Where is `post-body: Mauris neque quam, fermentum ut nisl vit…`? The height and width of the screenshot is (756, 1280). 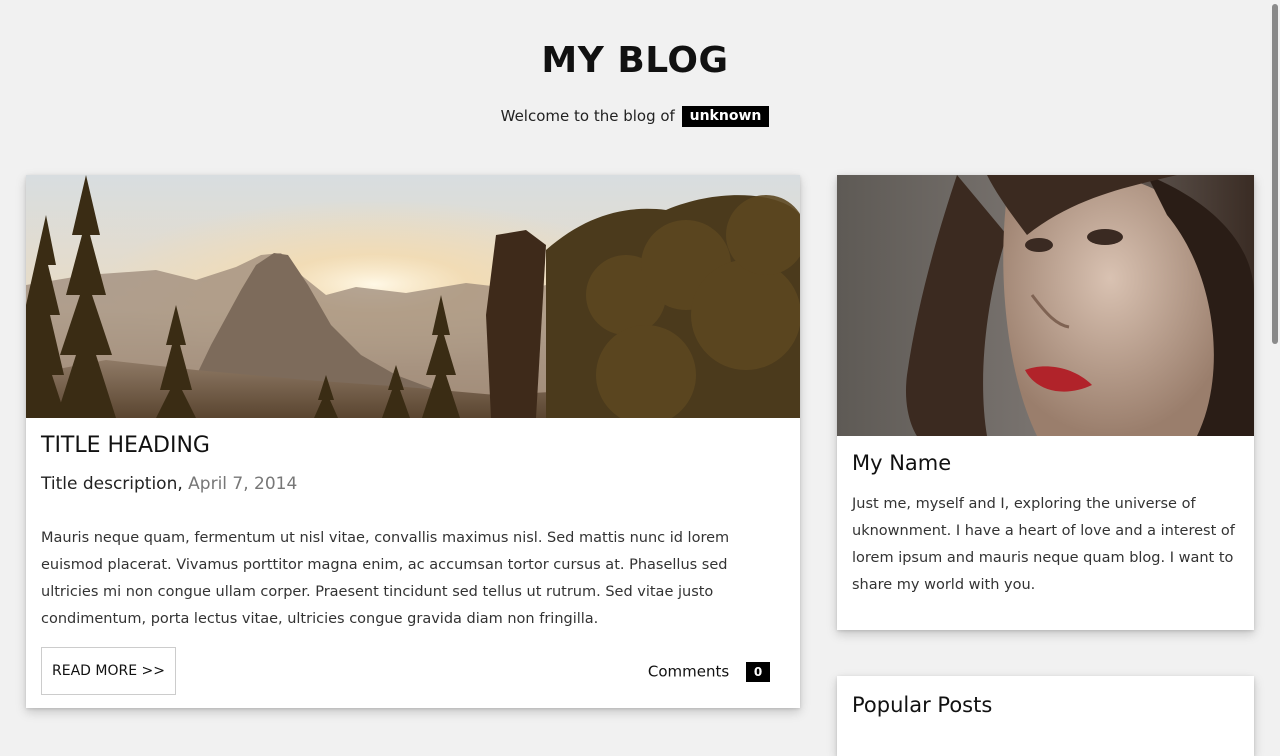 post-body: Mauris neque quam, fermentum ut nisl vit… is located at coordinates (385, 578).